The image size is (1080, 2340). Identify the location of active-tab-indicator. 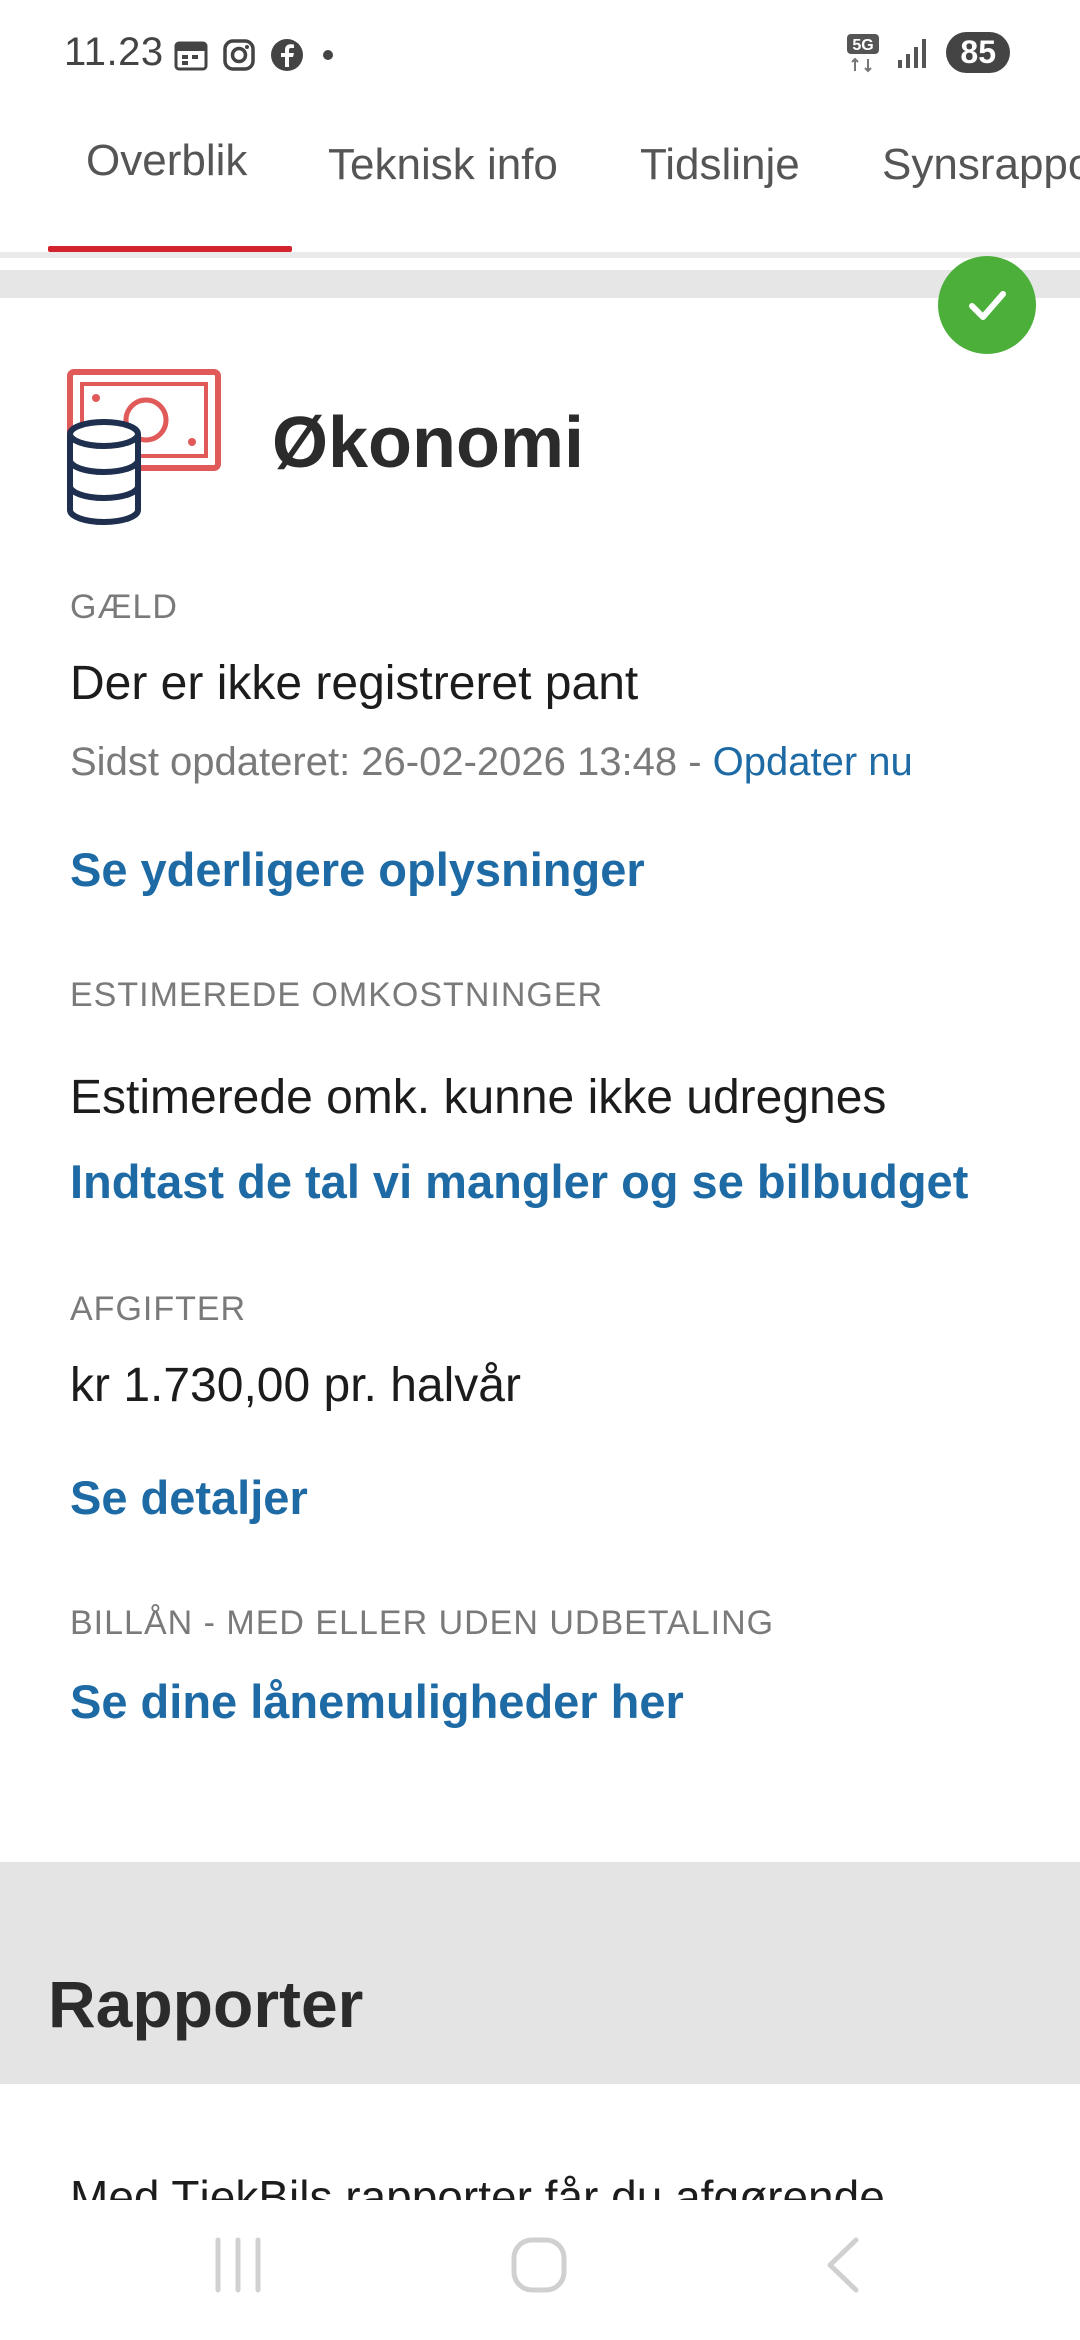
(170, 249).